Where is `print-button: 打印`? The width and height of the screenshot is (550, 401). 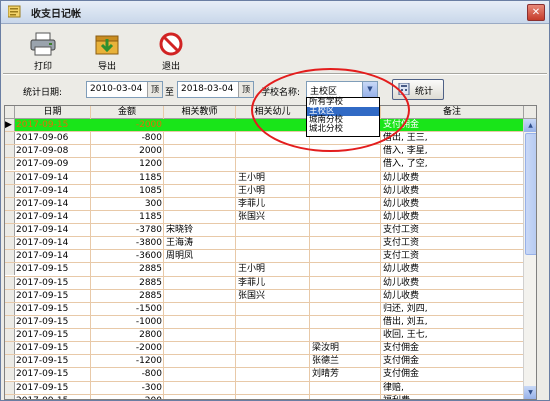
print-button: 打印 is located at coordinates (43, 52).